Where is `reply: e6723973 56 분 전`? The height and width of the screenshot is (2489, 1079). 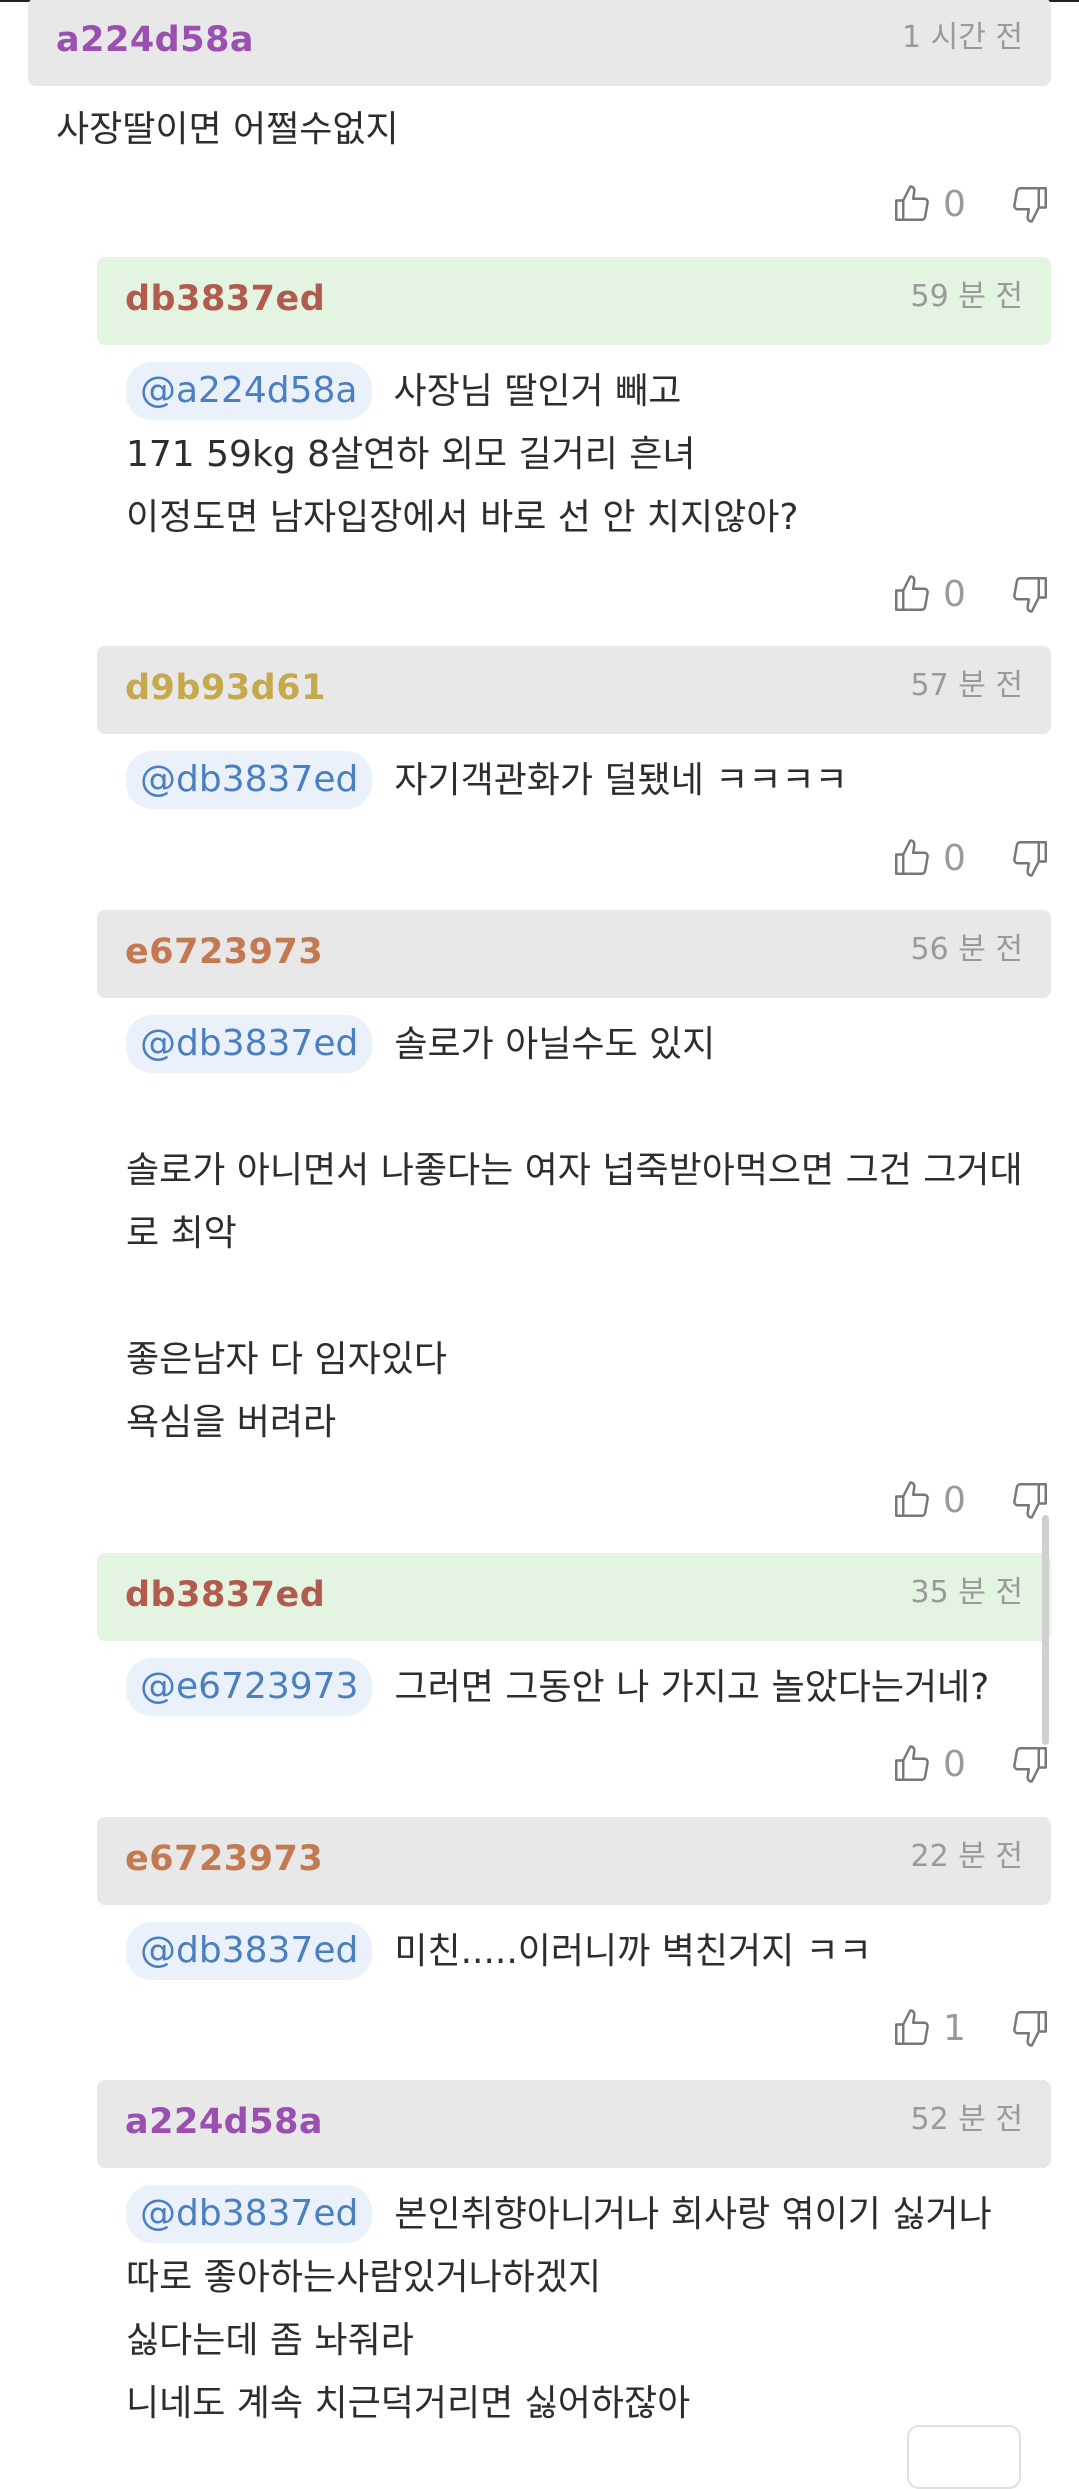
reply: e6723973 56 분 전 is located at coordinates (574, 954).